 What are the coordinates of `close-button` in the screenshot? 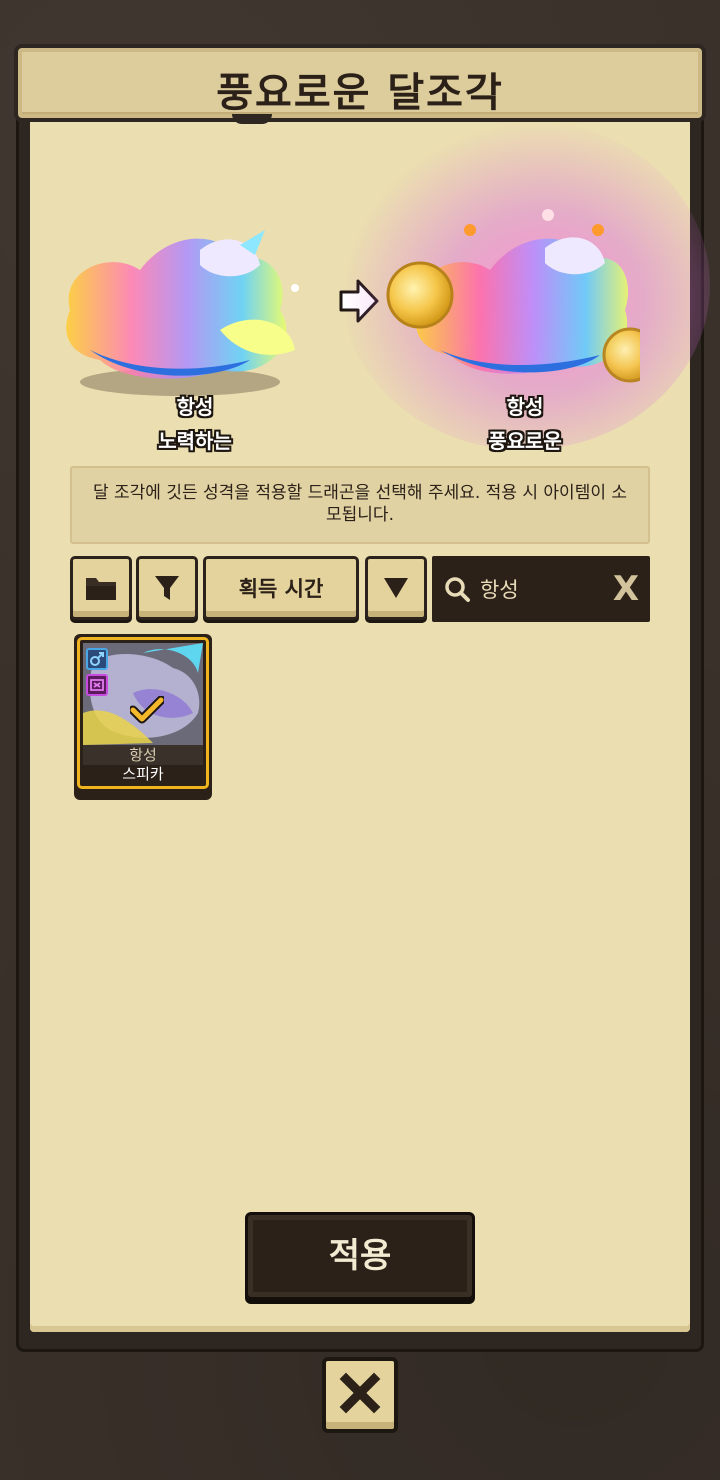 It's located at (360, 1395).